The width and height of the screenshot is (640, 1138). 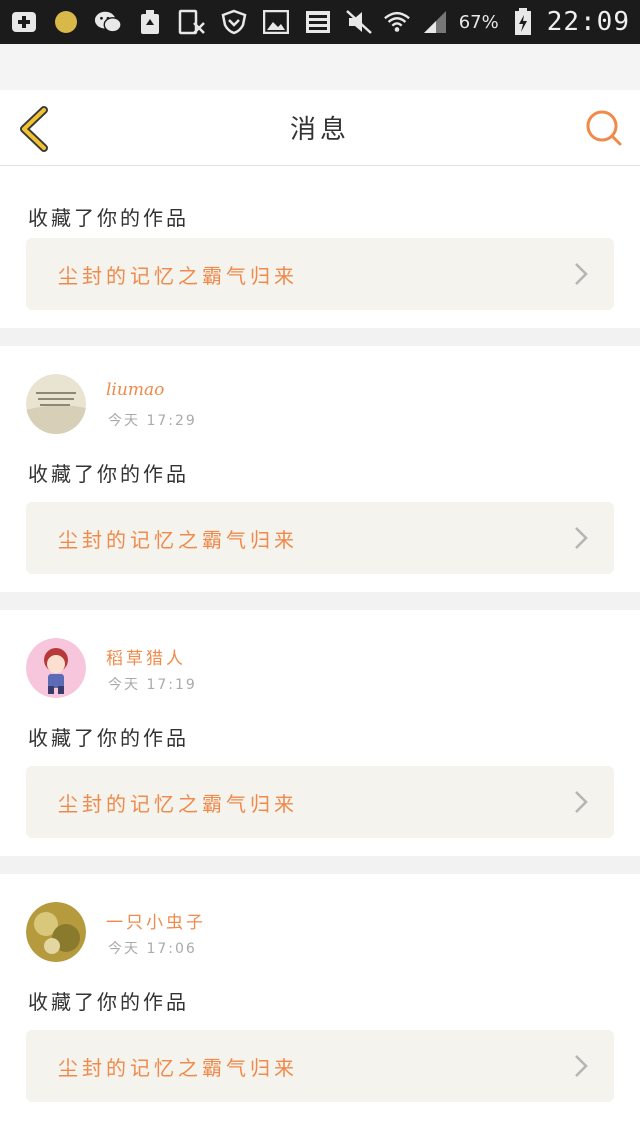 What do you see at coordinates (146, 656) in the screenshot?
I see `username: 稻草猎人` at bounding box center [146, 656].